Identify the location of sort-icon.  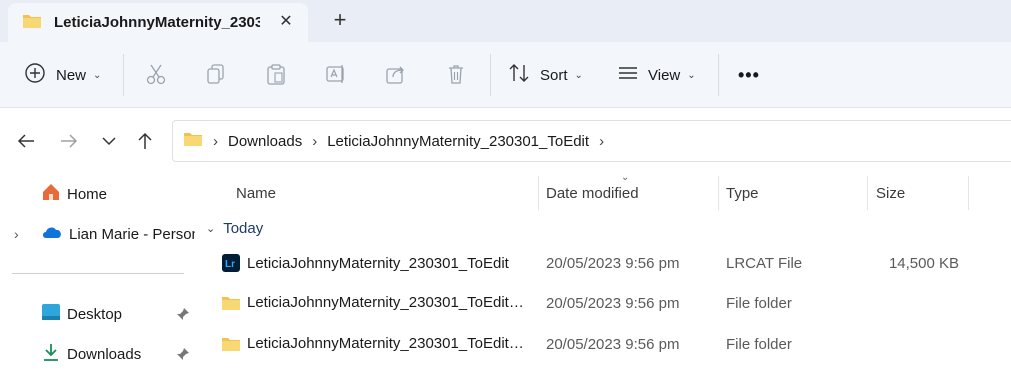
(519, 75).